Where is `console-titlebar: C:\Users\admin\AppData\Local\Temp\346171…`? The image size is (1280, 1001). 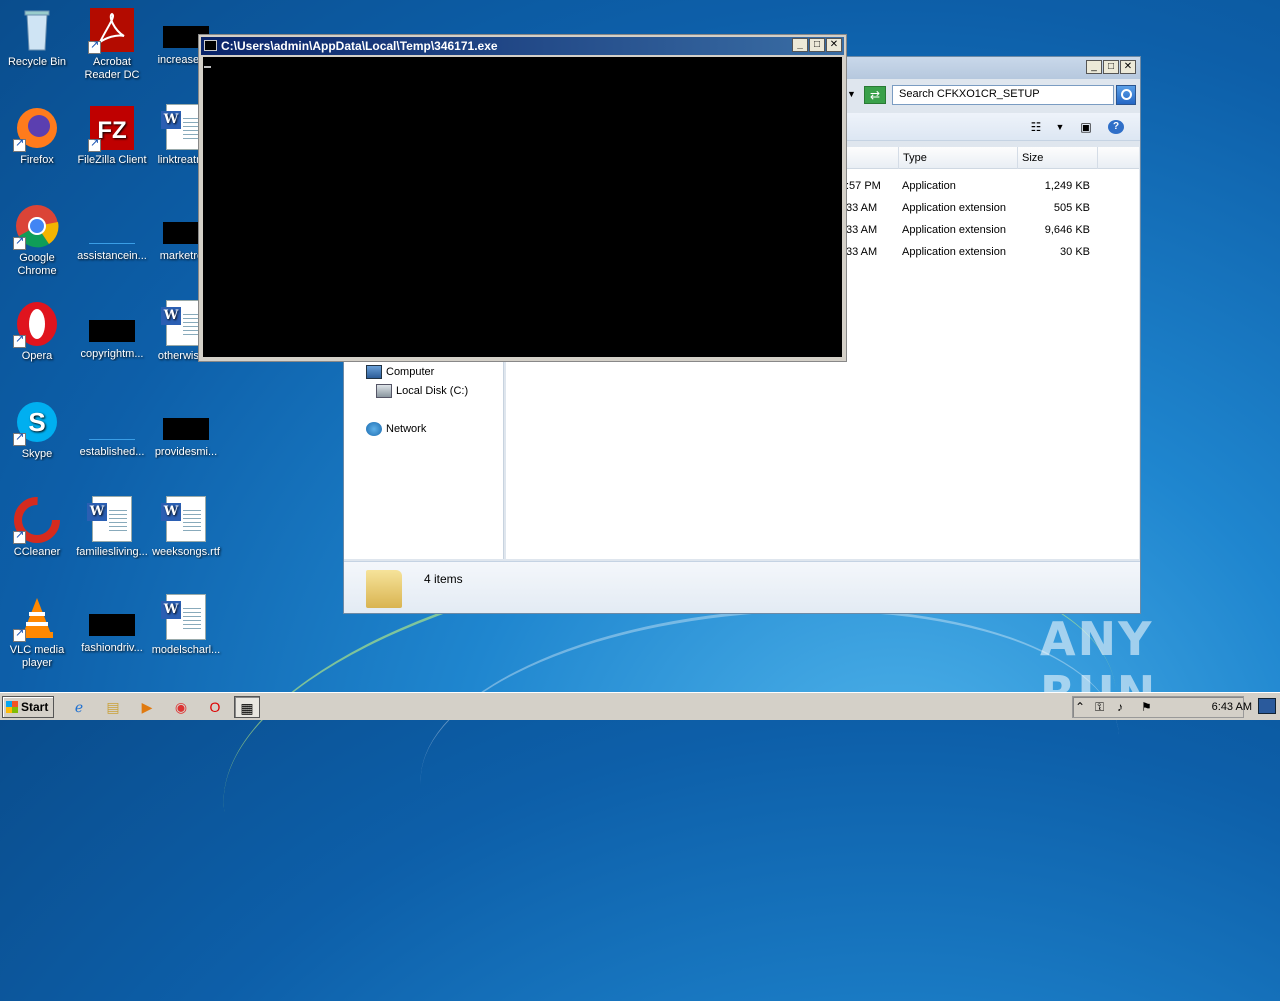
console-titlebar: C:\Users\admin\AppData\Local\Temp\346171… is located at coordinates (522, 46).